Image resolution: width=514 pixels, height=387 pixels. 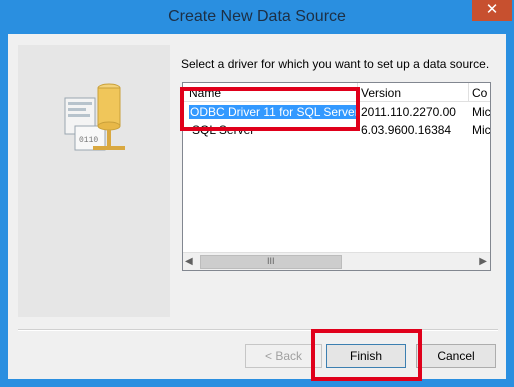 I want to click on column-header-version: Version, so click(x=381, y=93).